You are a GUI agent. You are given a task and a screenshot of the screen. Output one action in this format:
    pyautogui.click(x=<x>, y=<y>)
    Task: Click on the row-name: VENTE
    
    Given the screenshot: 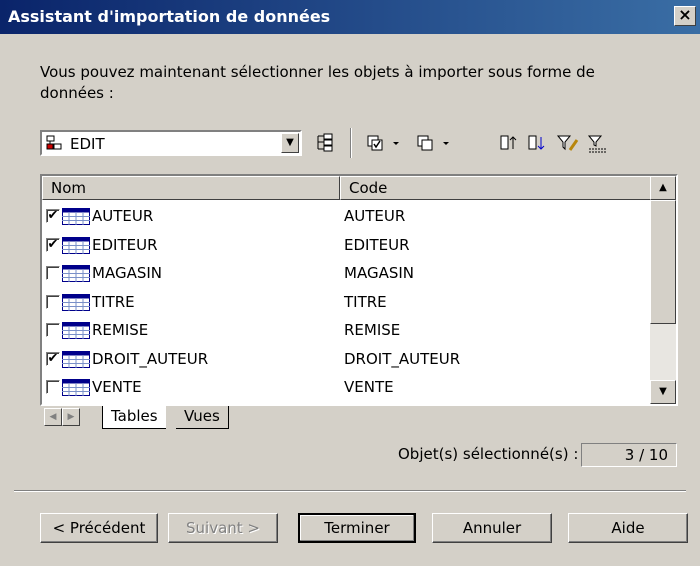 What is the action you would take?
    pyautogui.click(x=117, y=387)
    